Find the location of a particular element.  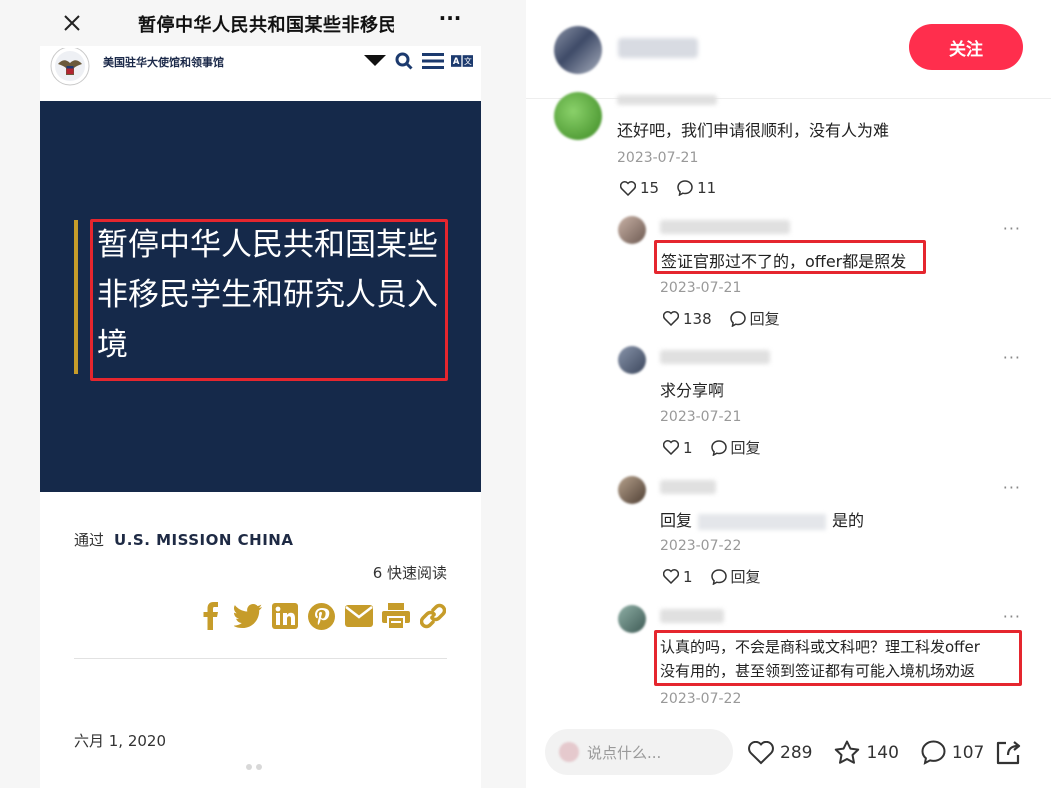

star-icon is located at coordinates (847, 752).